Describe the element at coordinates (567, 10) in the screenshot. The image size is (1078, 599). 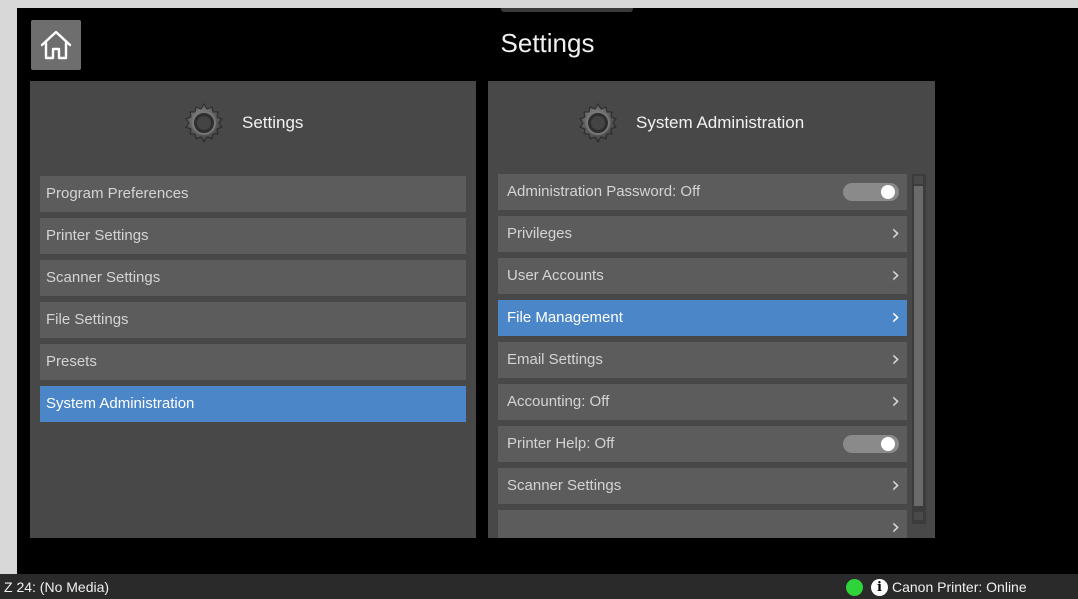
I see `top-handle` at that location.